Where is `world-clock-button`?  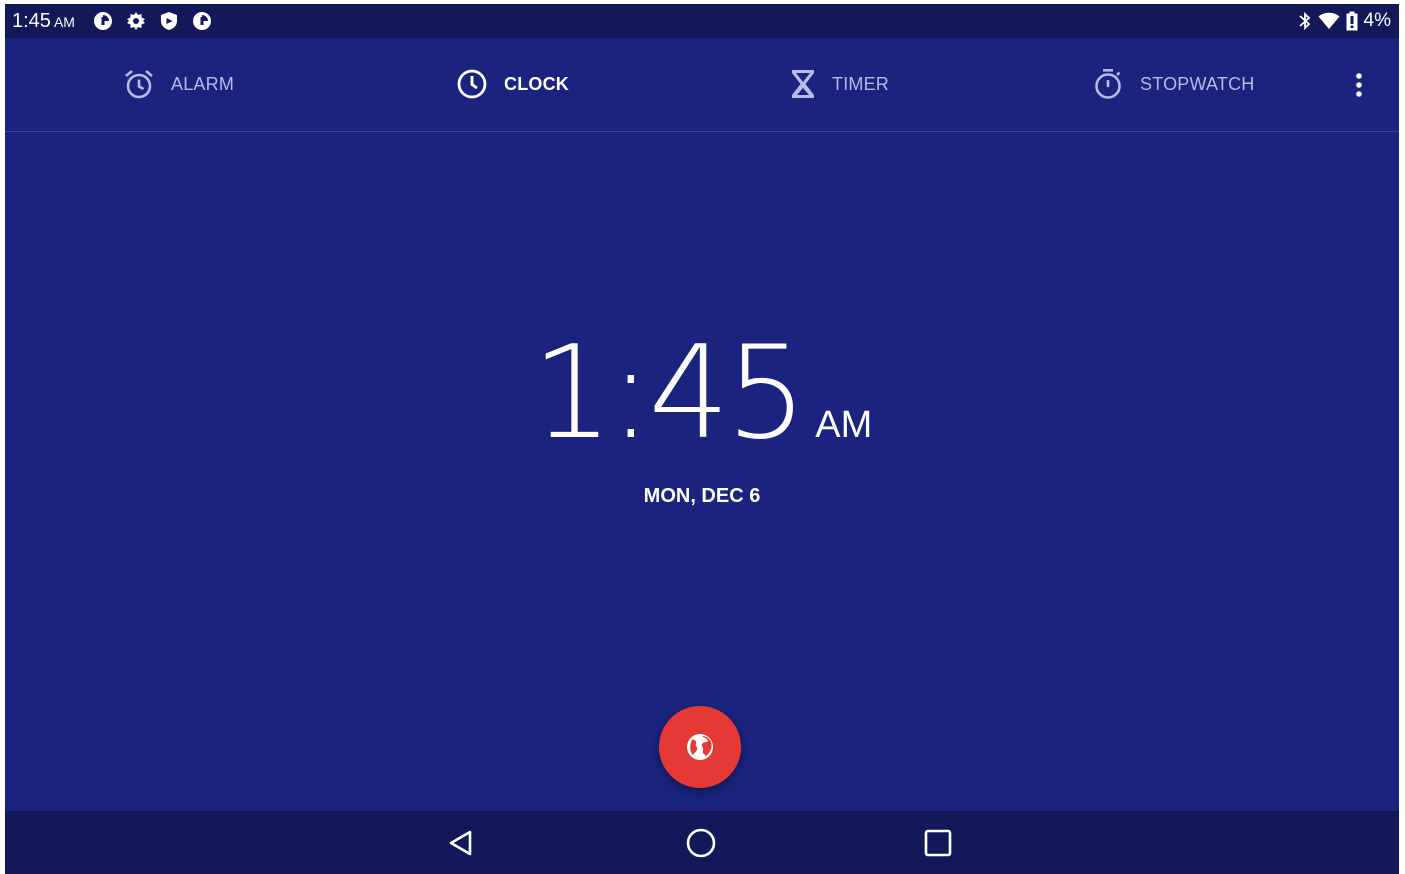
world-clock-button is located at coordinates (700, 747).